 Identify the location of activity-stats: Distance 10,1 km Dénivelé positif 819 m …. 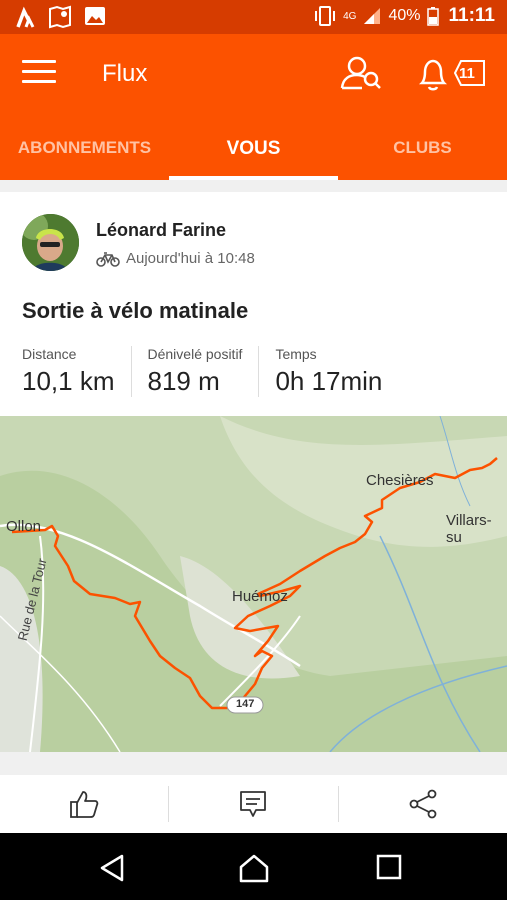
(210, 371).